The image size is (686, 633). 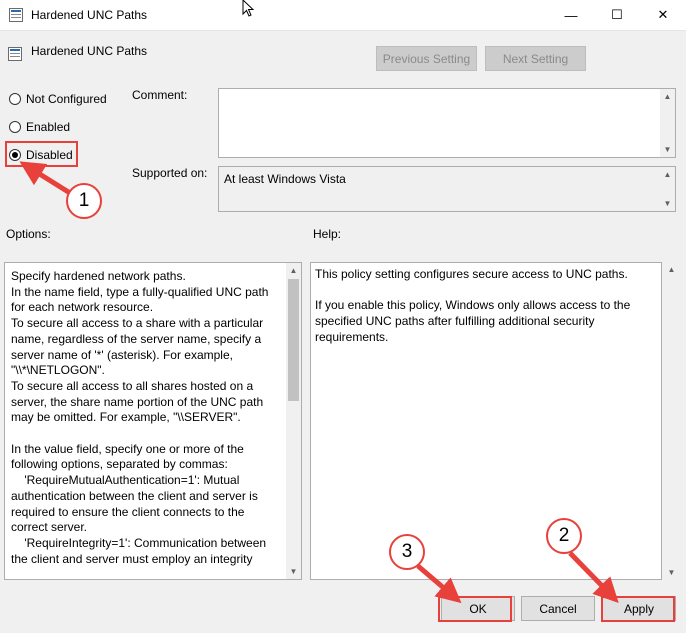 What do you see at coordinates (564, 536) in the screenshot?
I see `step-marker-2: 2` at bounding box center [564, 536].